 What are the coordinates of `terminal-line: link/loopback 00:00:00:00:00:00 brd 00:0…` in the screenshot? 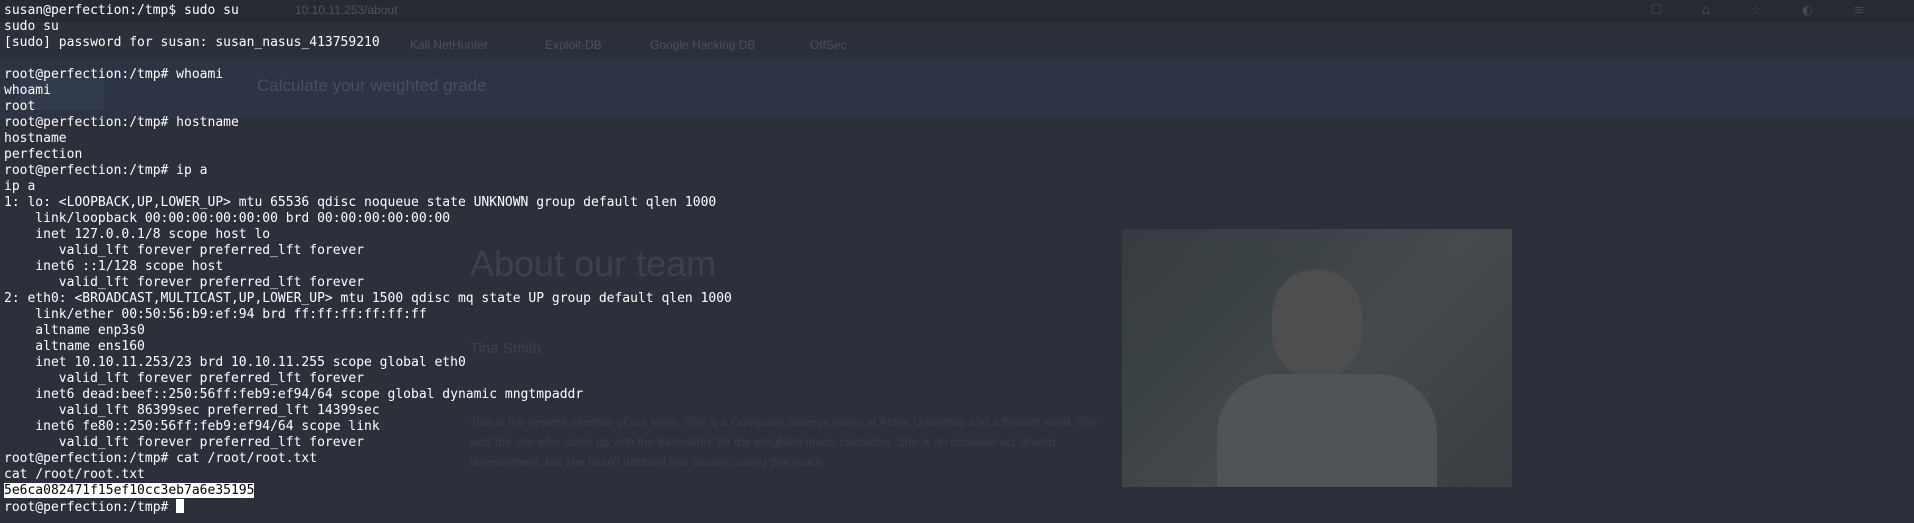 It's located at (227, 218).